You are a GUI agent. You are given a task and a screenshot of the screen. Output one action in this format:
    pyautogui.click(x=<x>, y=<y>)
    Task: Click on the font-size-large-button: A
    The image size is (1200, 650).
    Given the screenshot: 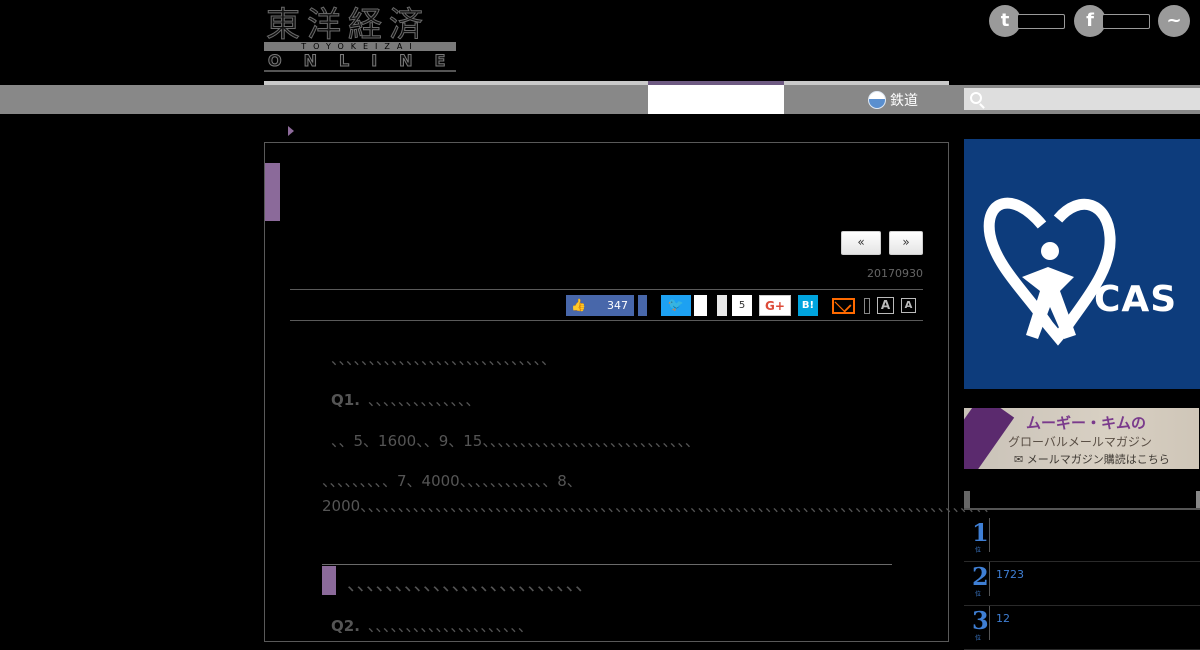 What is the action you would take?
    pyautogui.click(x=885, y=305)
    